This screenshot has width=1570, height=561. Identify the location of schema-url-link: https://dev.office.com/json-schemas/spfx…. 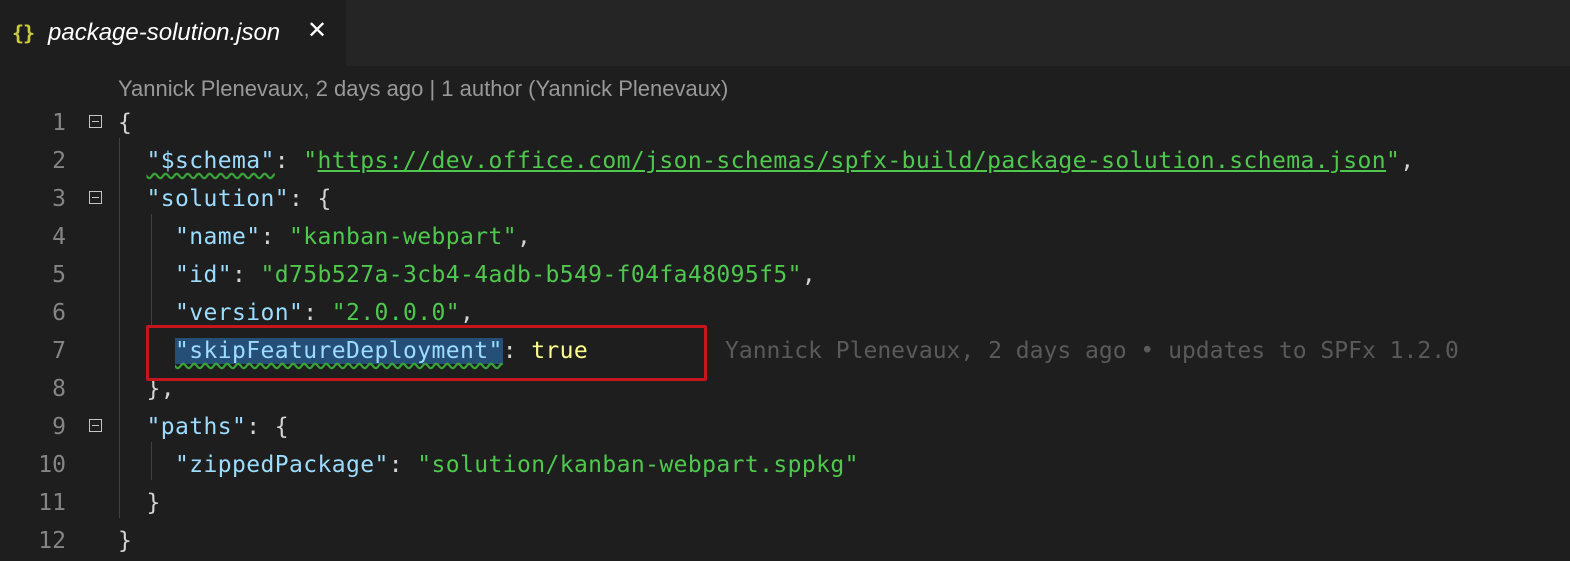
(851, 161).